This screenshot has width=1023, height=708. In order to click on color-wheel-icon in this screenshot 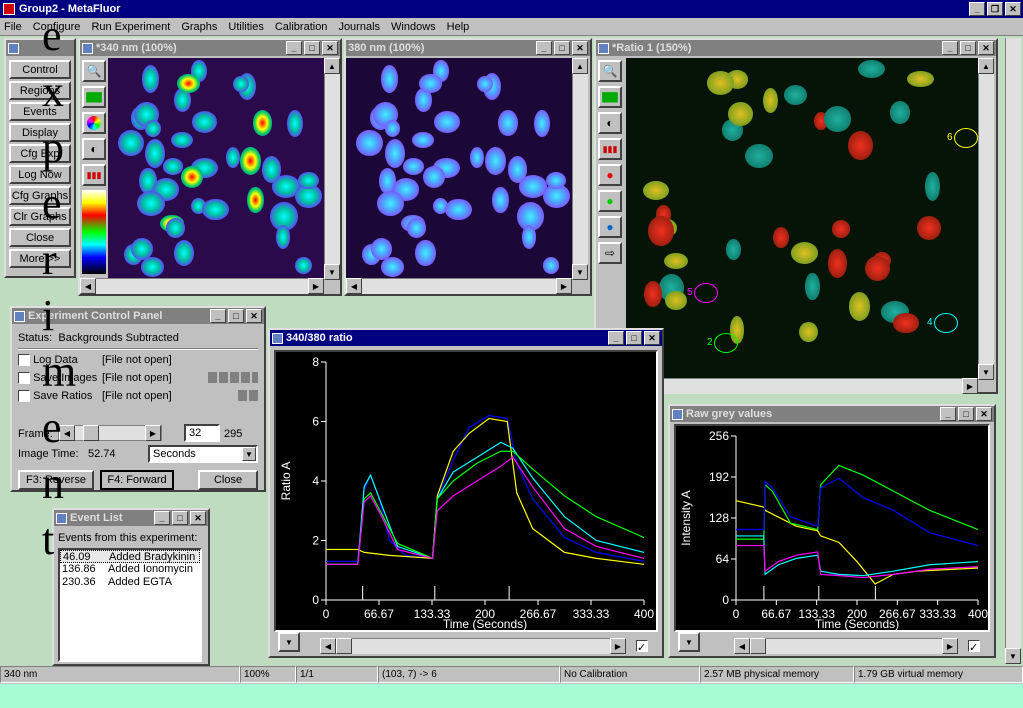, I will do `click(94, 123)`.